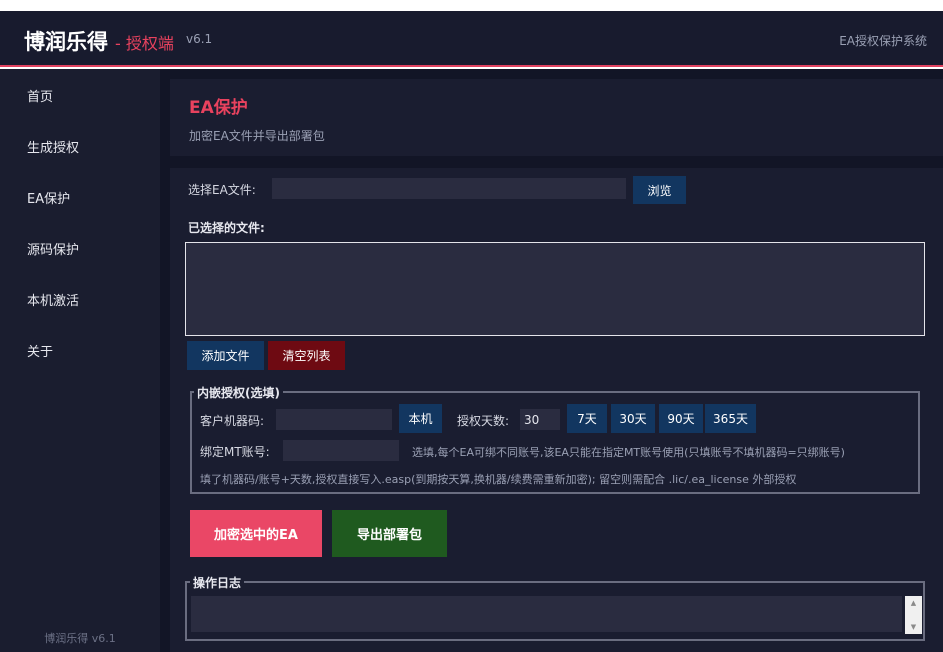 The height and width of the screenshot is (652, 943). Describe the element at coordinates (235, 452) in the screenshot. I see `mt-account-label: 绑定MT账号:` at that location.